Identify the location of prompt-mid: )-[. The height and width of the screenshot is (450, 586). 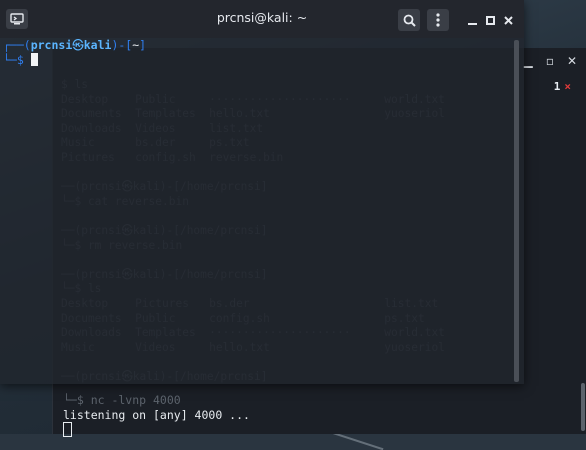
(122, 45).